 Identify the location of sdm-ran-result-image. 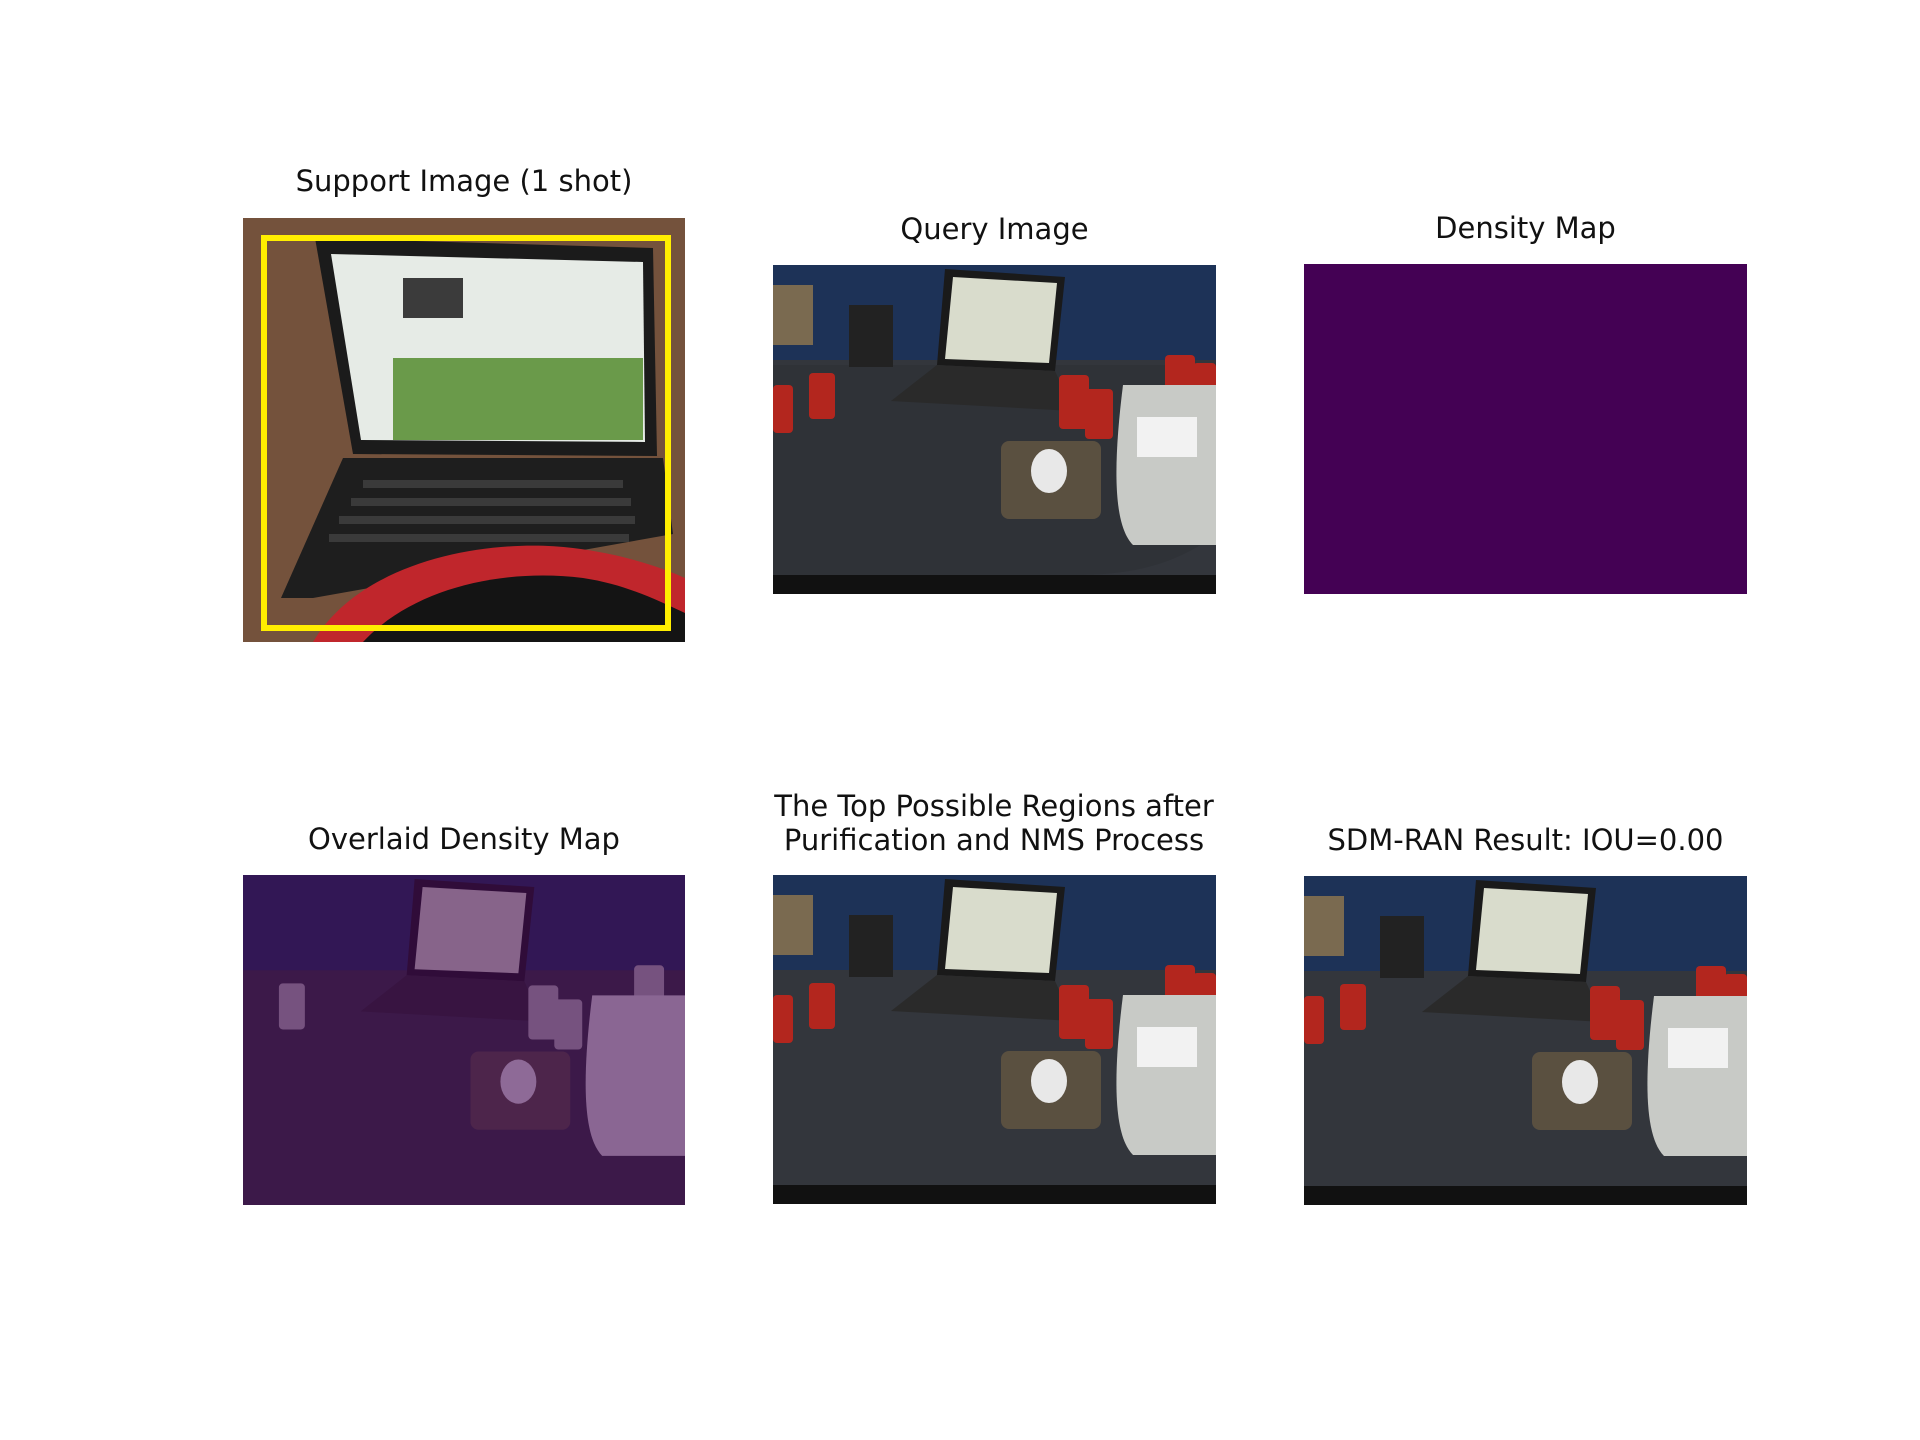
(1525, 1040).